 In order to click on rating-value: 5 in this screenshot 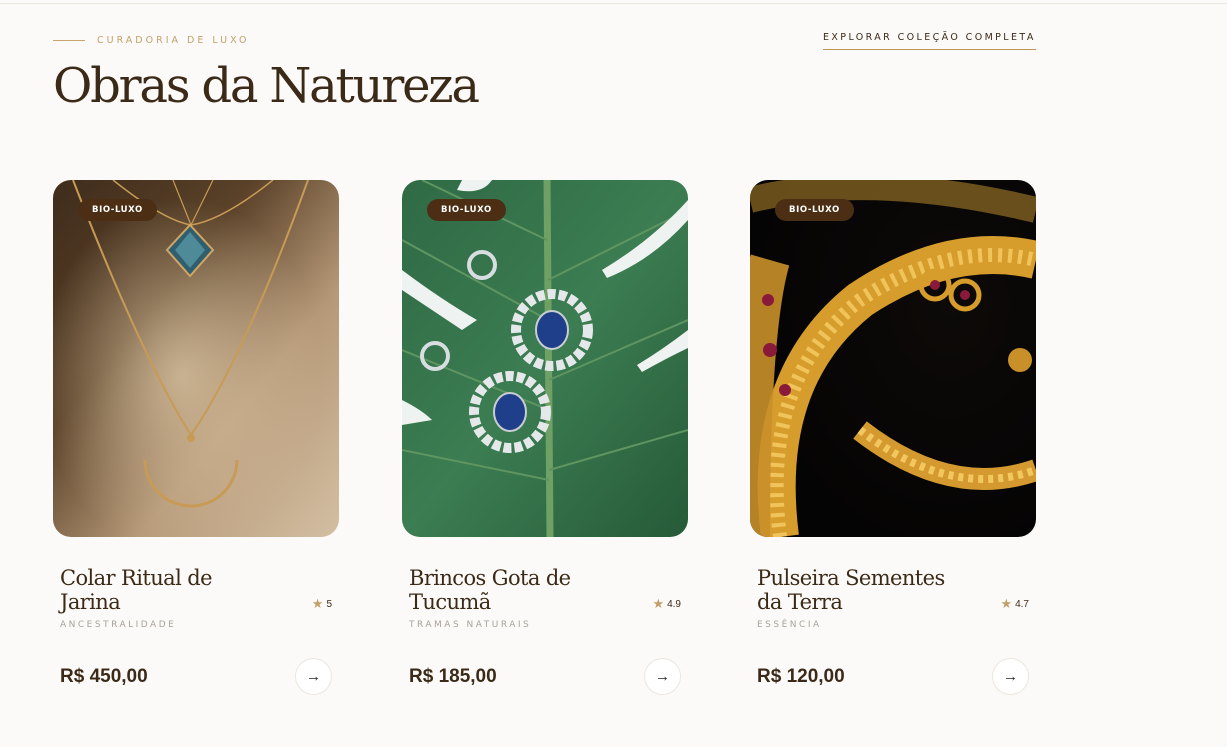, I will do `click(329, 604)`.